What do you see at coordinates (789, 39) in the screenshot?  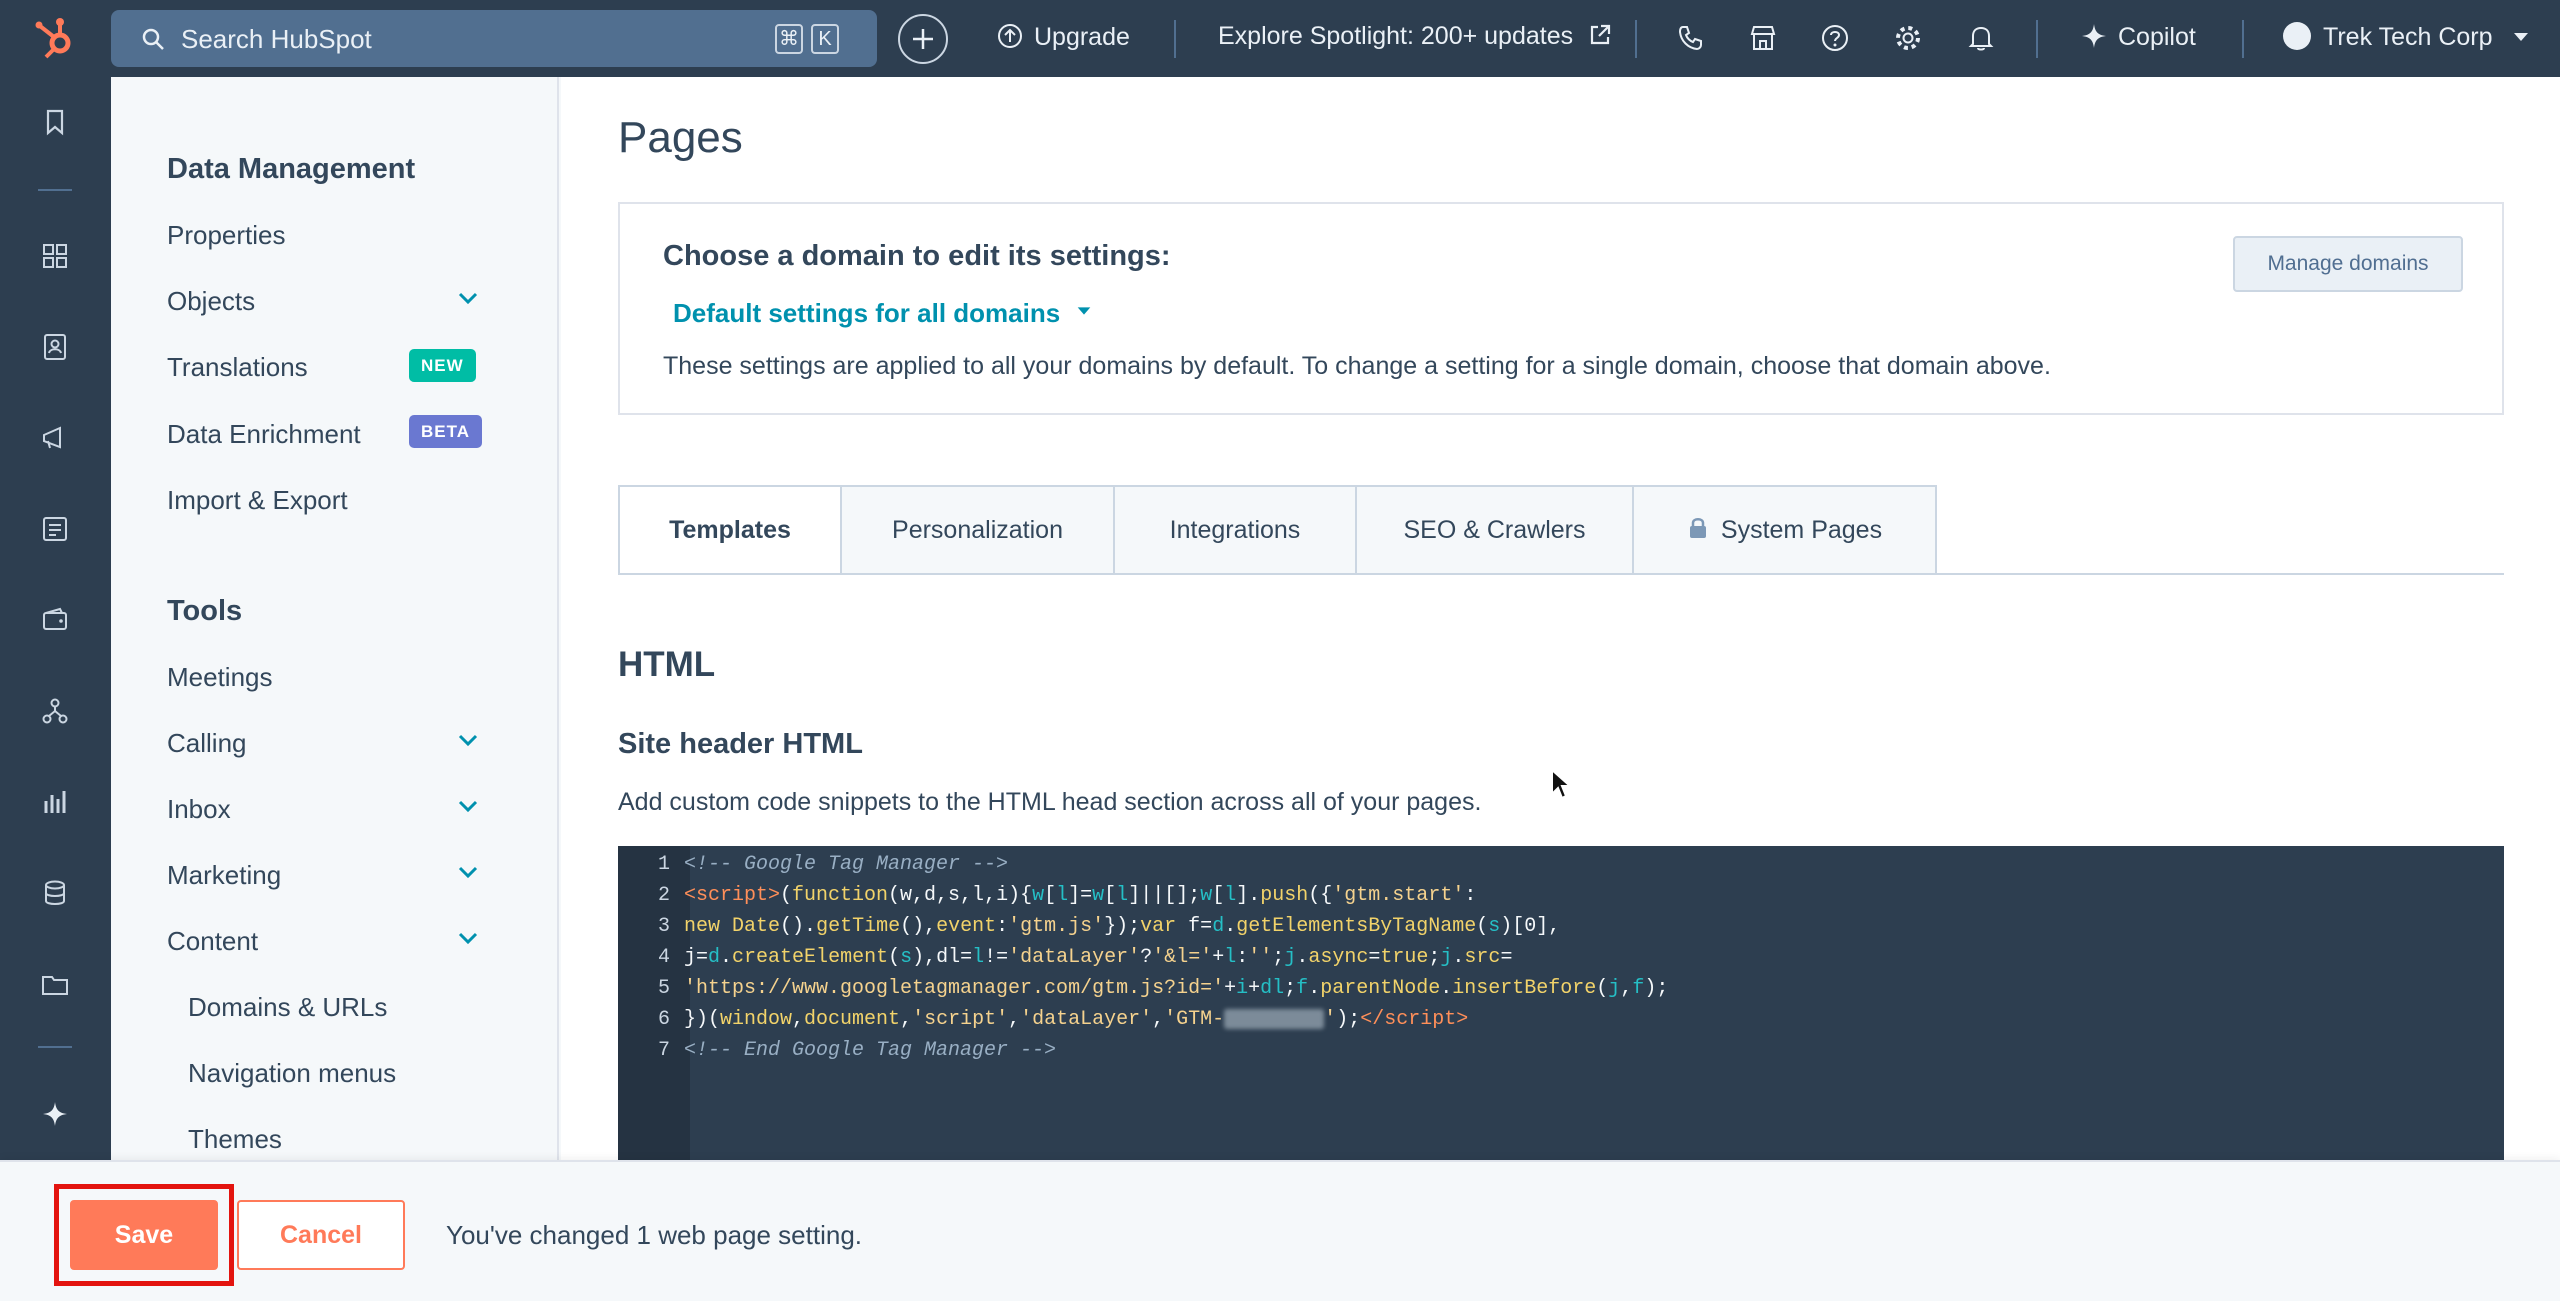 I see `shortcut-cmd-key: ⌘` at bounding box center [789, 39].